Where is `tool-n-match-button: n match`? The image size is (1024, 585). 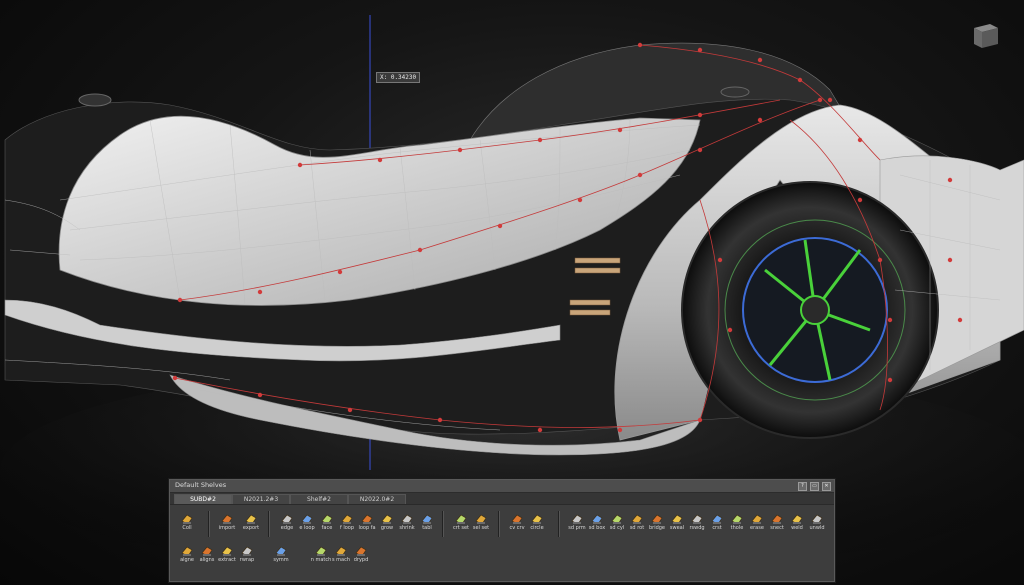
tool-n-match-button: n match is located at coordinates (321, 556).